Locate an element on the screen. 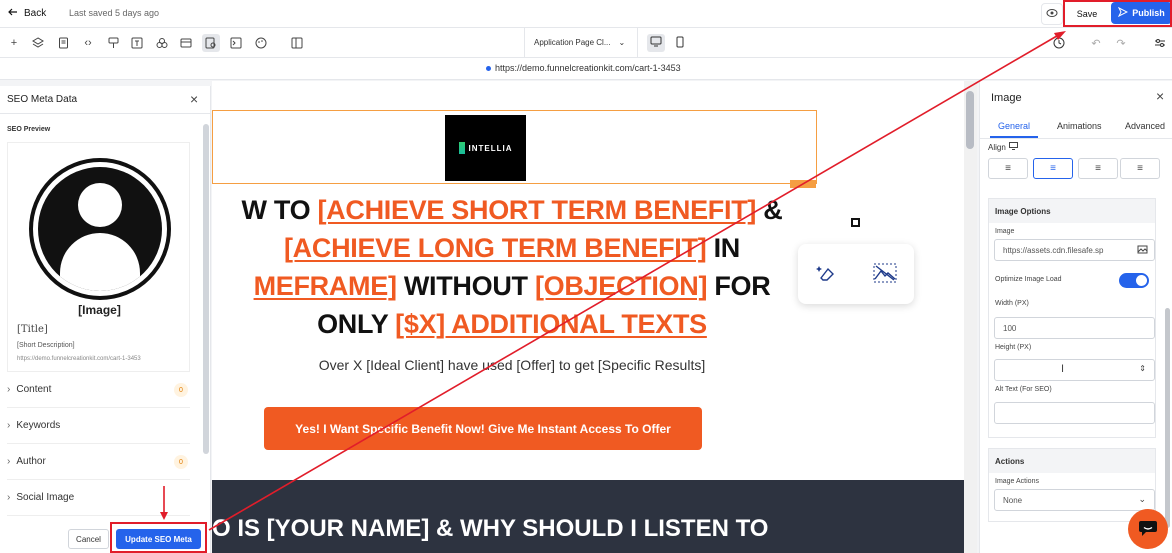 The width and height of the screenshot is (1172, 553). width-input: 100 is located at coordinates (1074, 328).